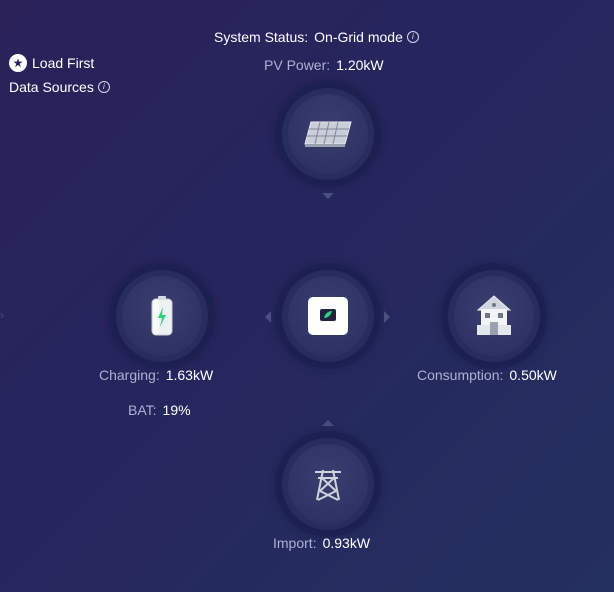 The image size is (614, 592). Describe the element at coordinates (360, 65) in the screenshot. I see `pv-power-value: 1.20kW` at that location.